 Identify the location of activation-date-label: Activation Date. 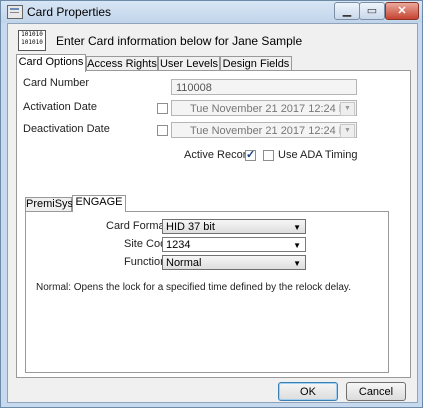
(60, 107).